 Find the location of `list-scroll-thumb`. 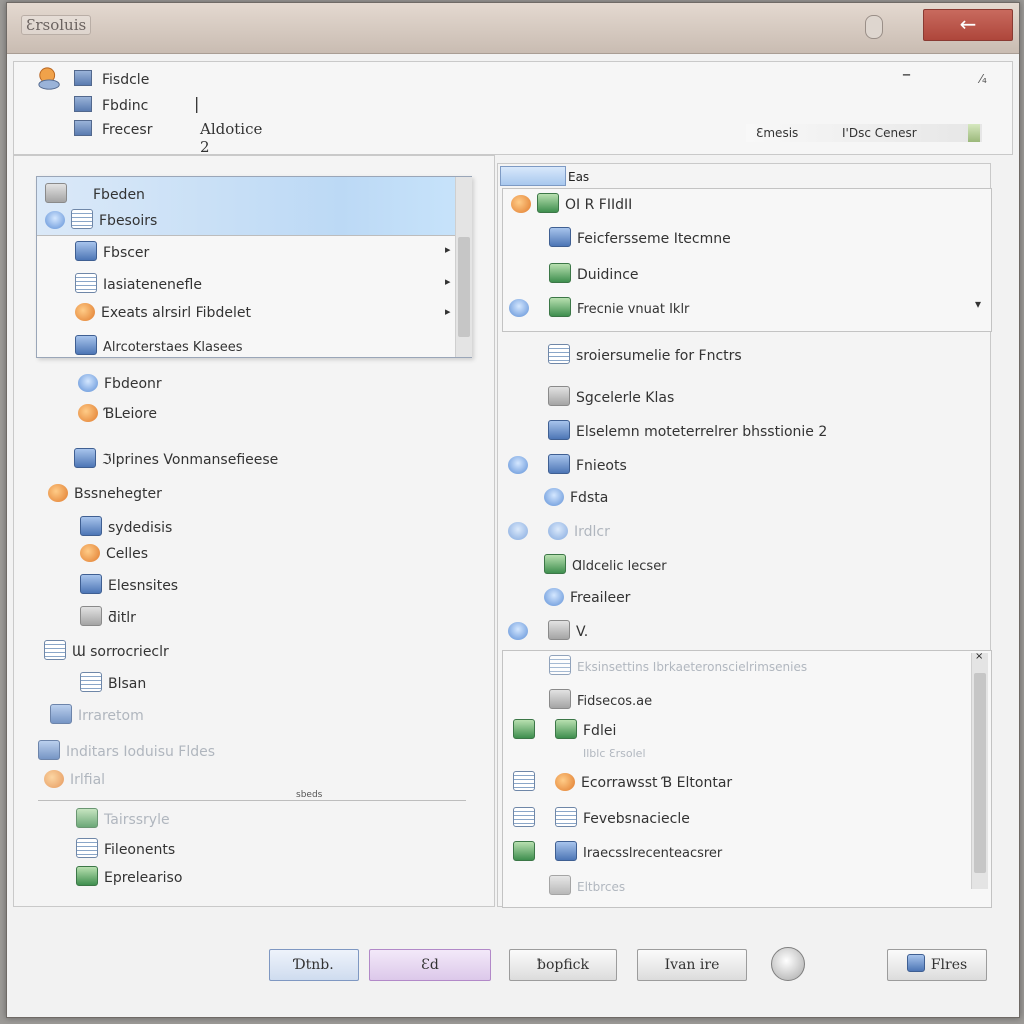

list-scroll-thumb is located at coordinates (980, 773).